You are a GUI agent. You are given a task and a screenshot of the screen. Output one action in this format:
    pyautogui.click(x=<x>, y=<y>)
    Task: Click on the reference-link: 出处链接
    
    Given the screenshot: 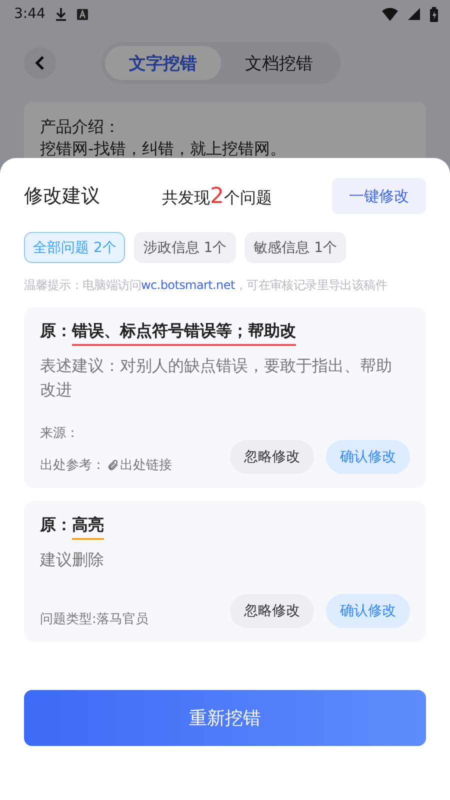 What is the action you would take?
    pyautogui.click(x=139, y=465)
    